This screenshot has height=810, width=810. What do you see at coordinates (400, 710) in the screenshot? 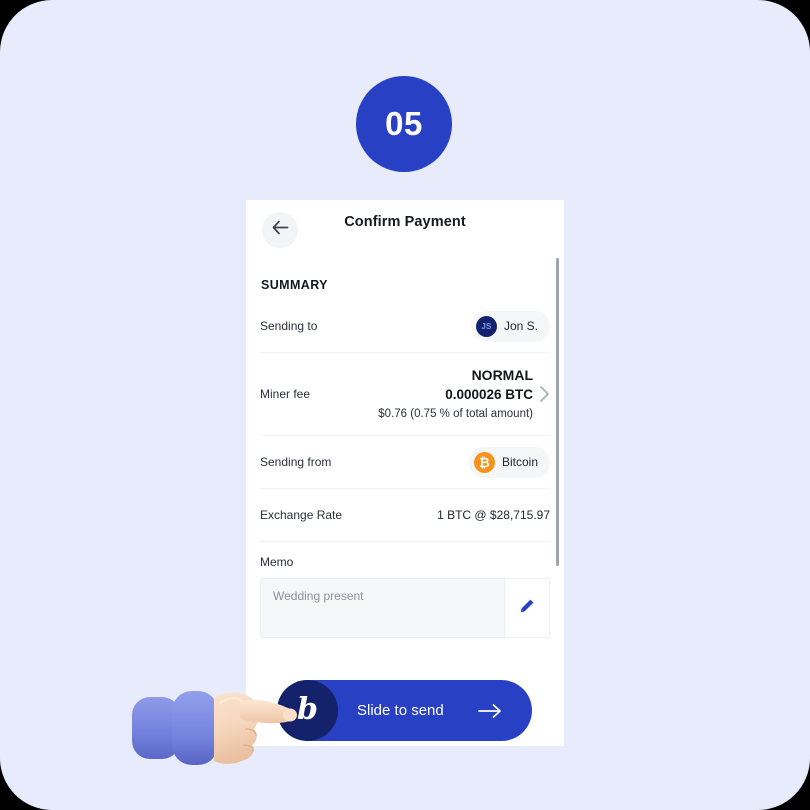
I see `slide-to-send-label: Slide to send` at bounding box center [400, 710].